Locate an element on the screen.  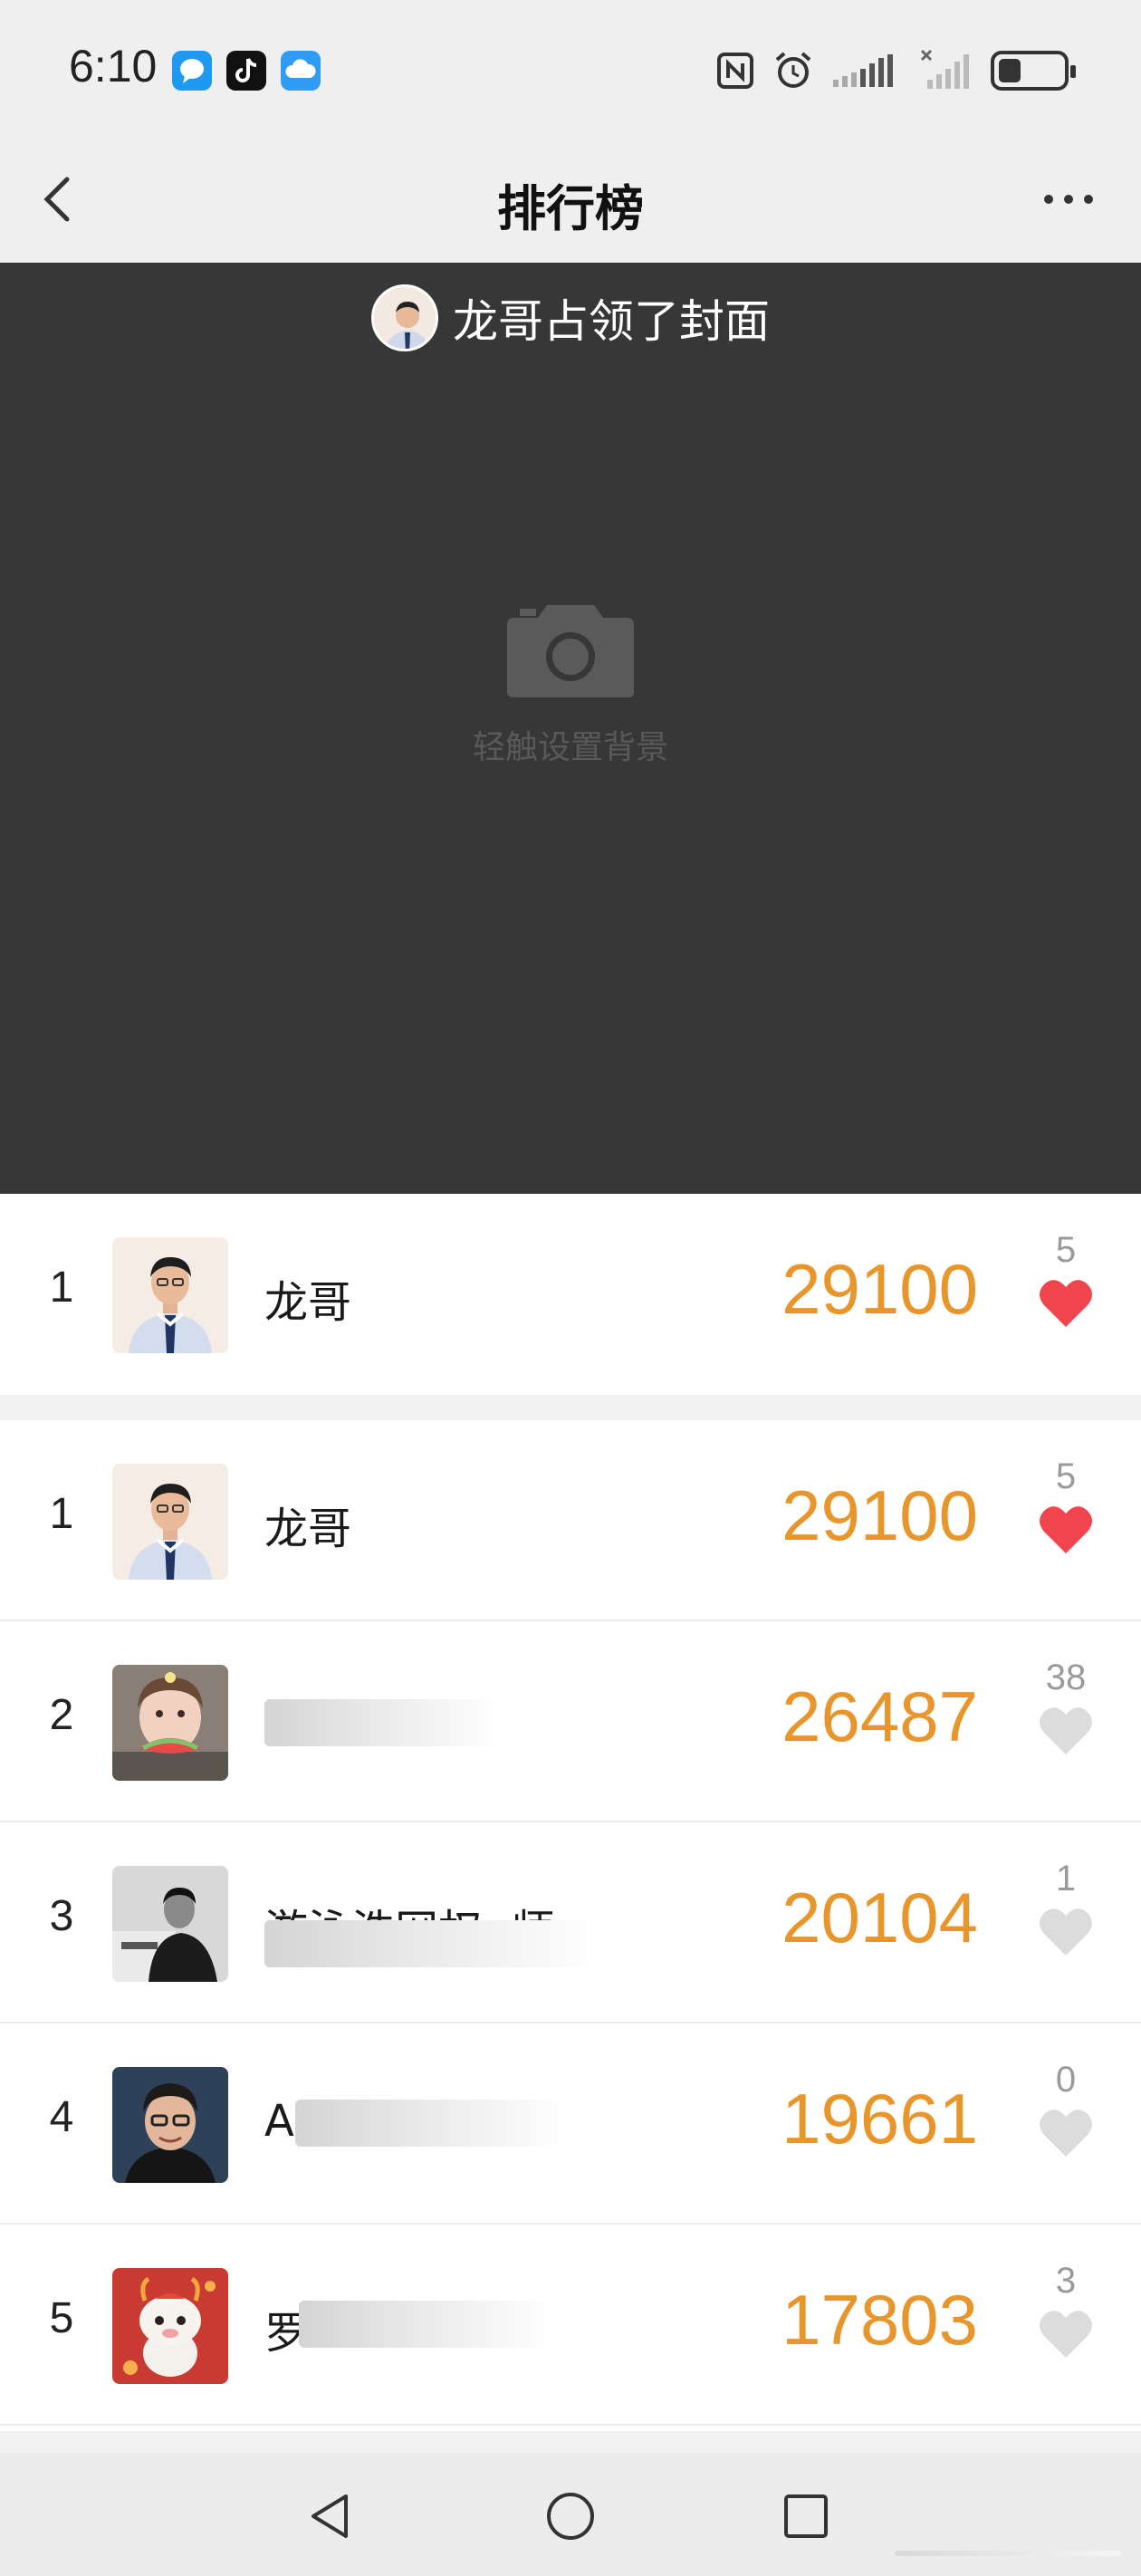
status-time: 6:10 is located at coordinates (114, 66).